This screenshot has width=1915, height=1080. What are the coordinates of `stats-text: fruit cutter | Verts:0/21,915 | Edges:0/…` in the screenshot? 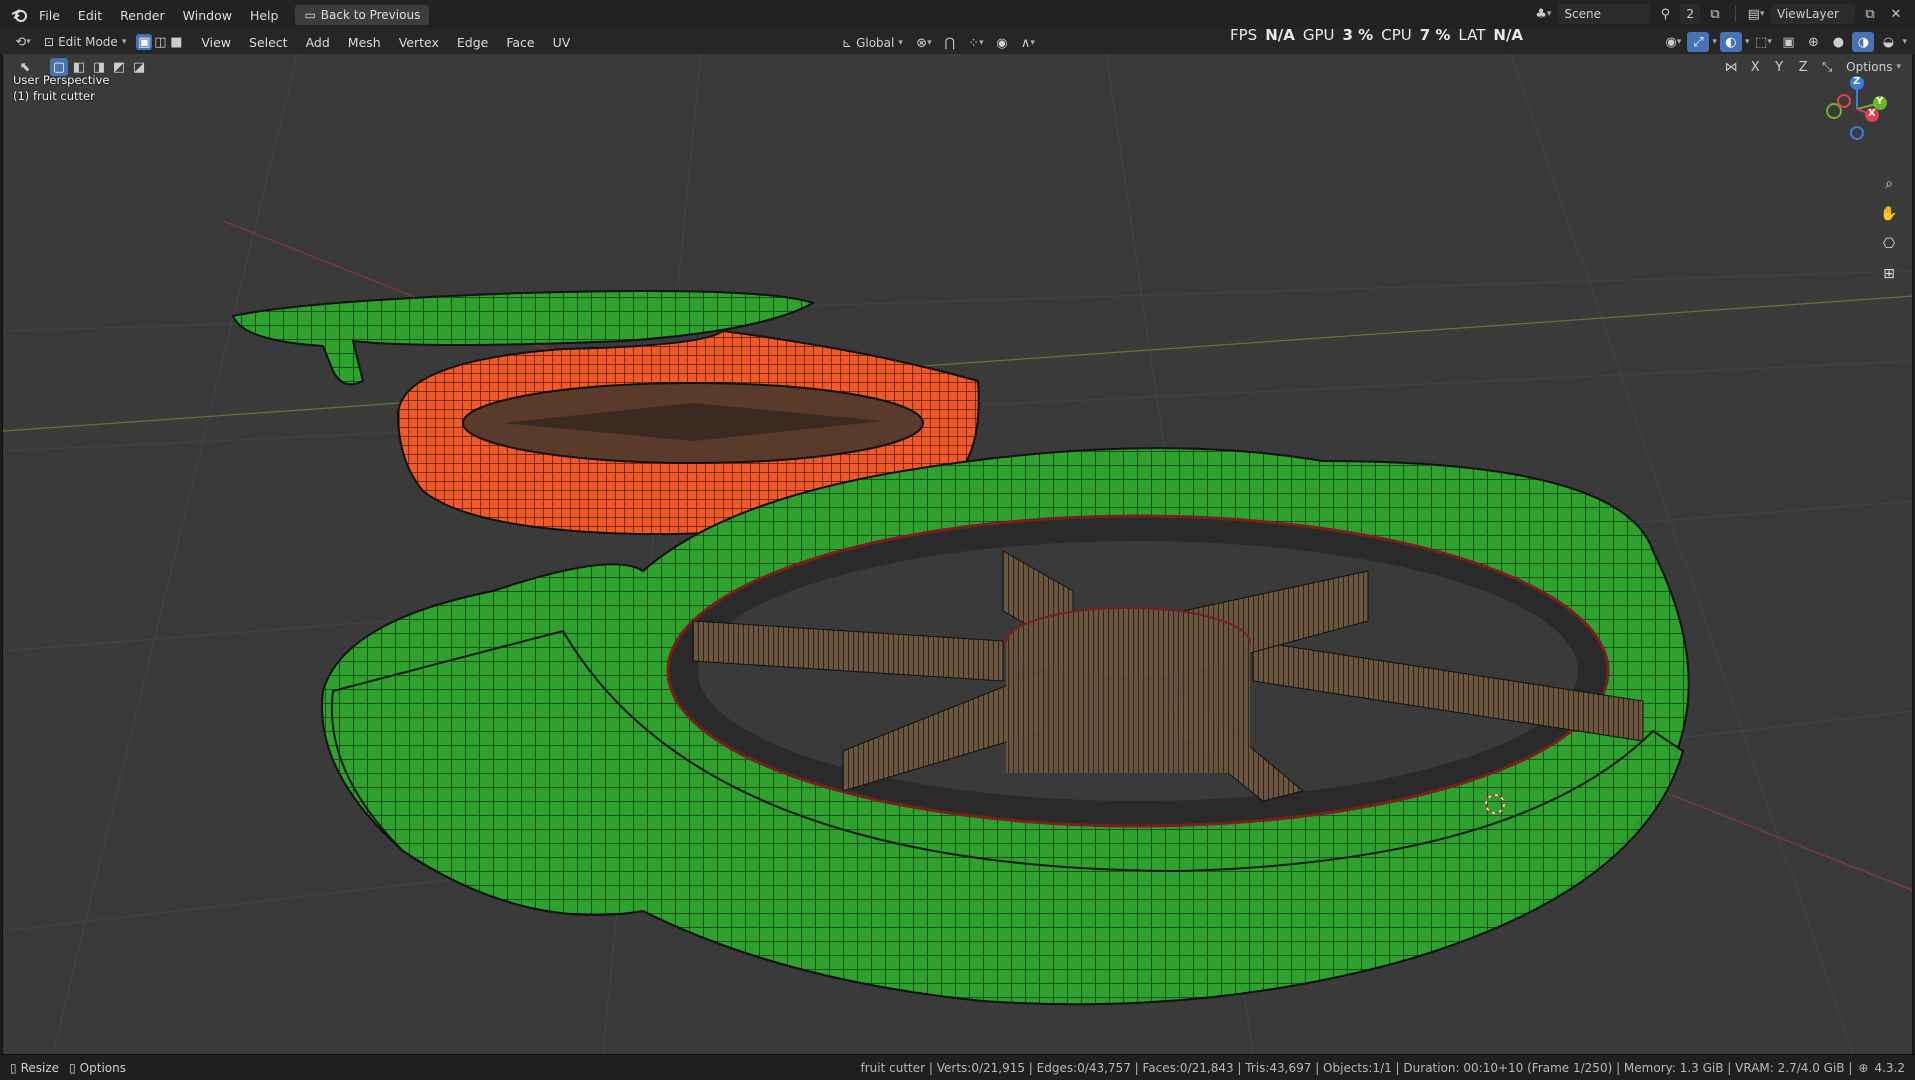 It's located at (1356, 1067).